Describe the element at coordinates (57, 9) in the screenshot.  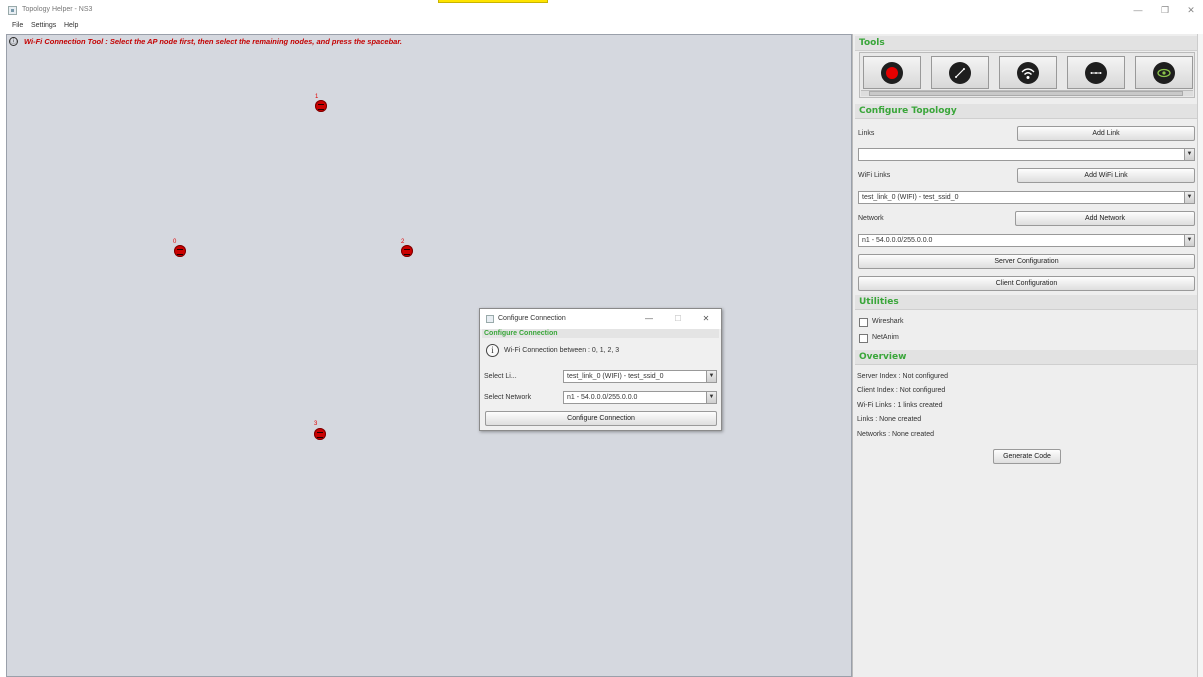
I see `window-title: Topology Helper - NS3` at that location.